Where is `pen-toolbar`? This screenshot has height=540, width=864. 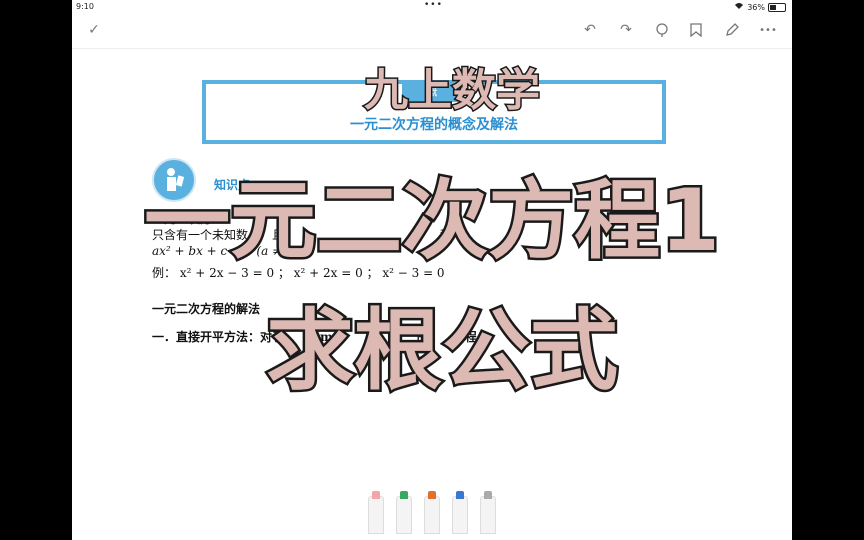
pen-toolbar is located at coordinates (432, 512).